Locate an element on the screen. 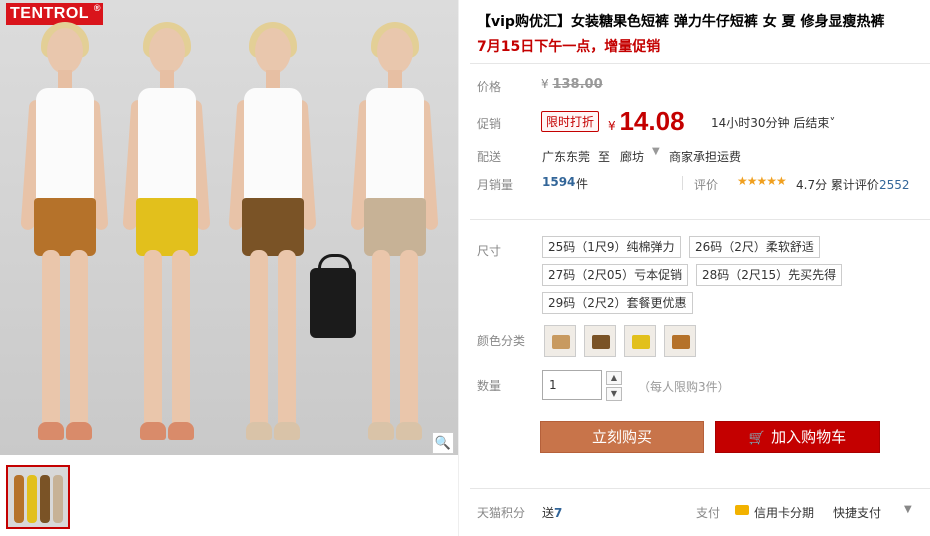 Image resolution: width=930 pixels, height=536 pixels. ship-from: 广东东莞 is located at coordinates (566, 157).